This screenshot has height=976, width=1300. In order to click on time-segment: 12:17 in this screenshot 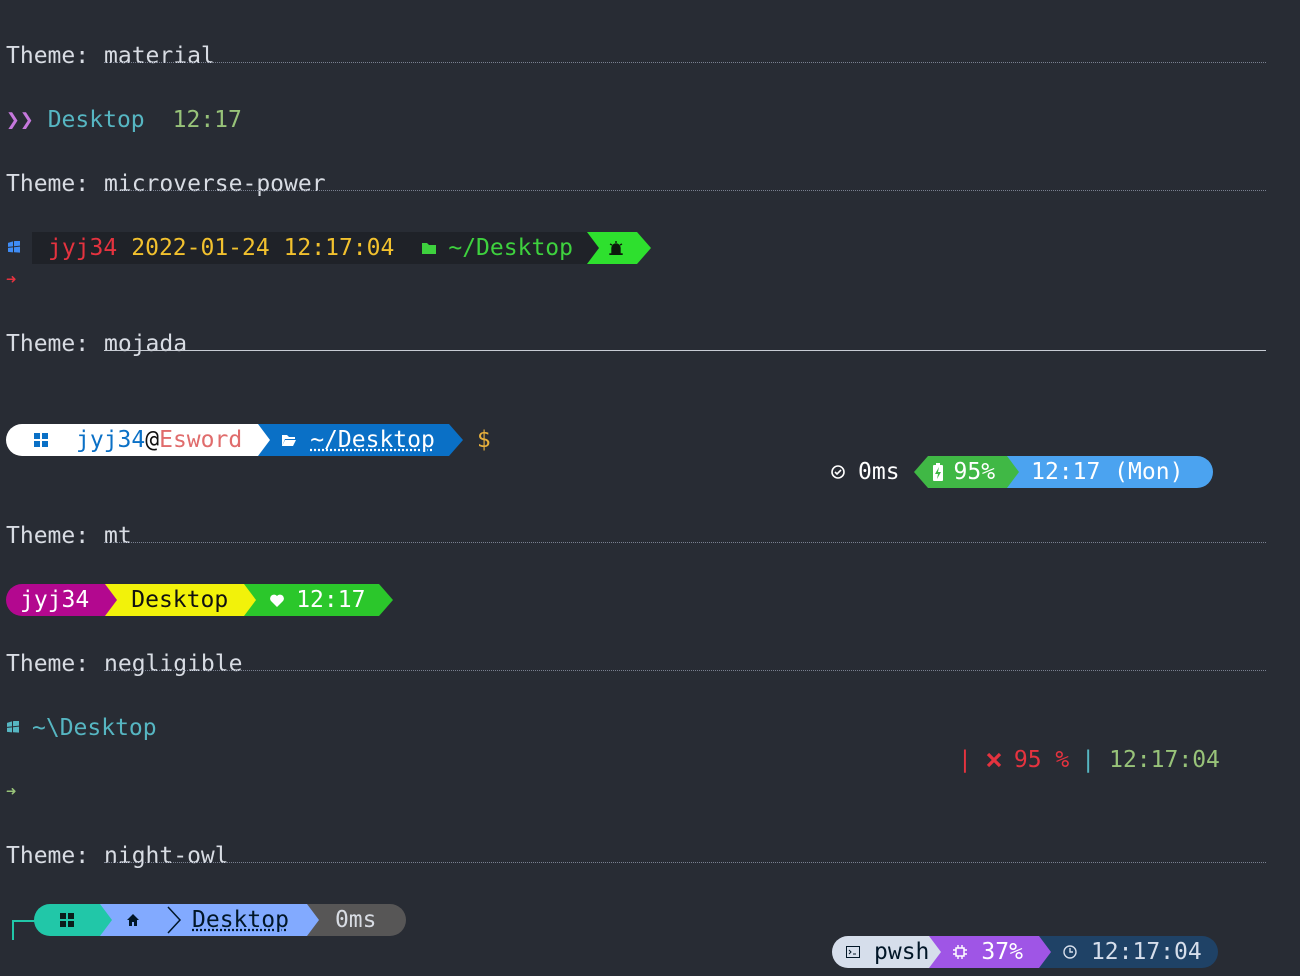, I will do `click(312, 600)`.